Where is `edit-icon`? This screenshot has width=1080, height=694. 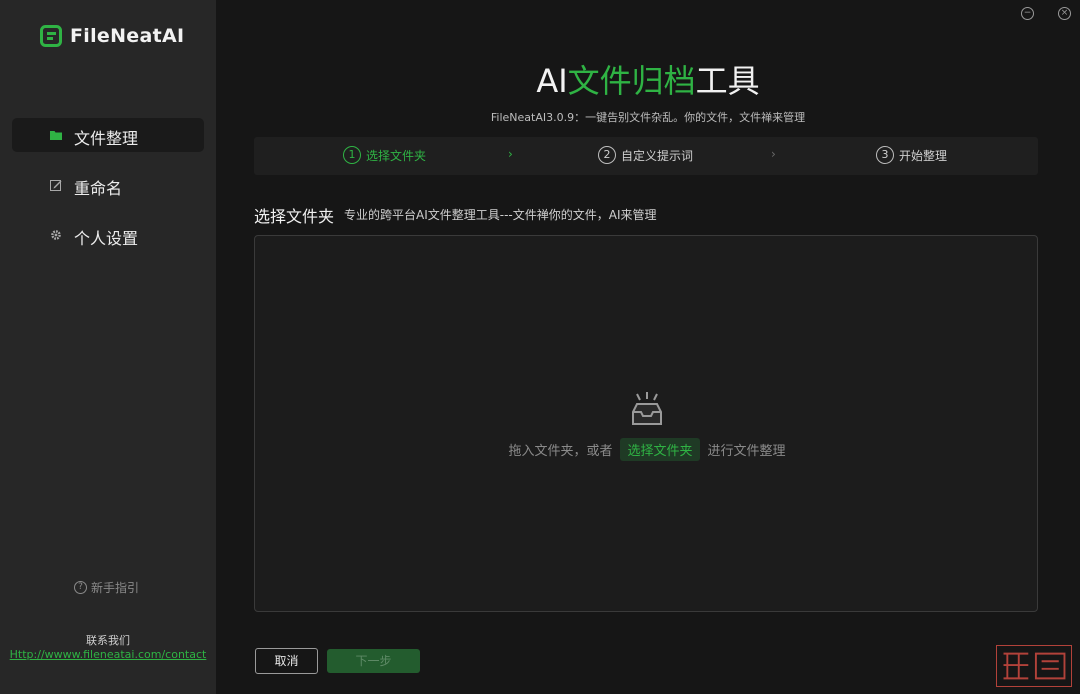
edit-icon is located at coordinates (56, 185).